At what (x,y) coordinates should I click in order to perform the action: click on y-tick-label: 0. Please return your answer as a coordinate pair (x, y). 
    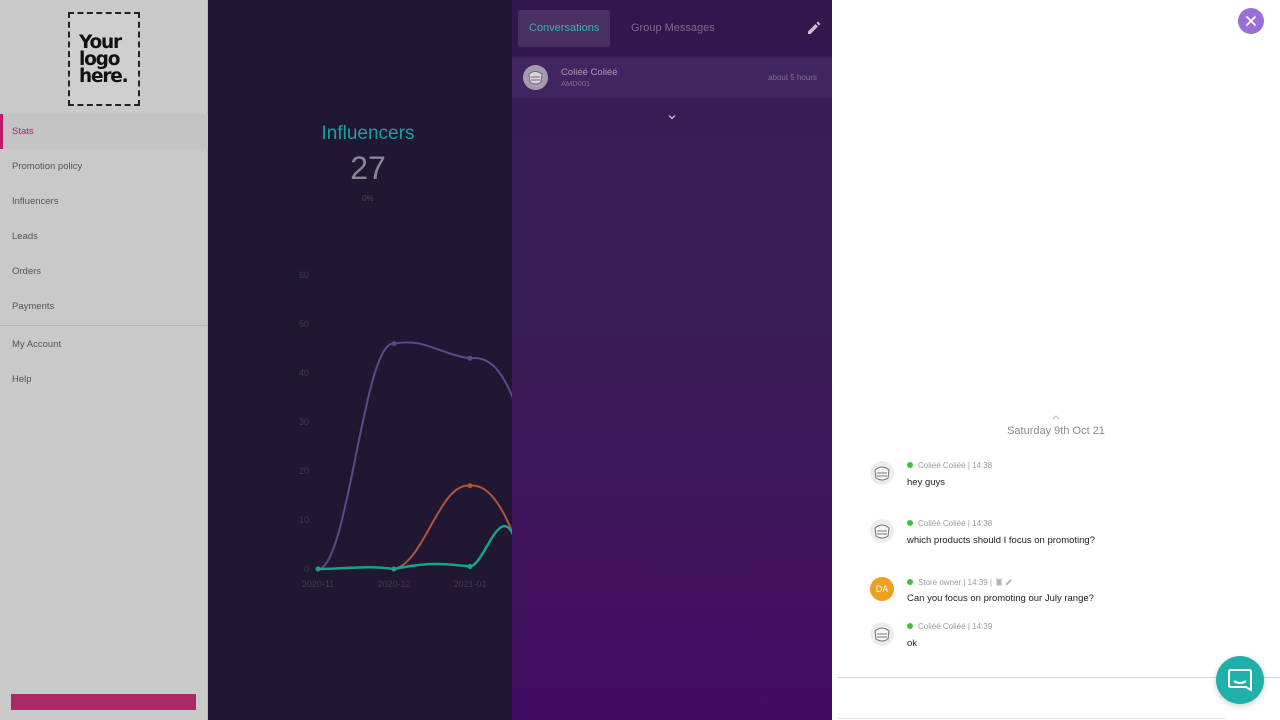
    Looking at the image, I should click on (306, 569).